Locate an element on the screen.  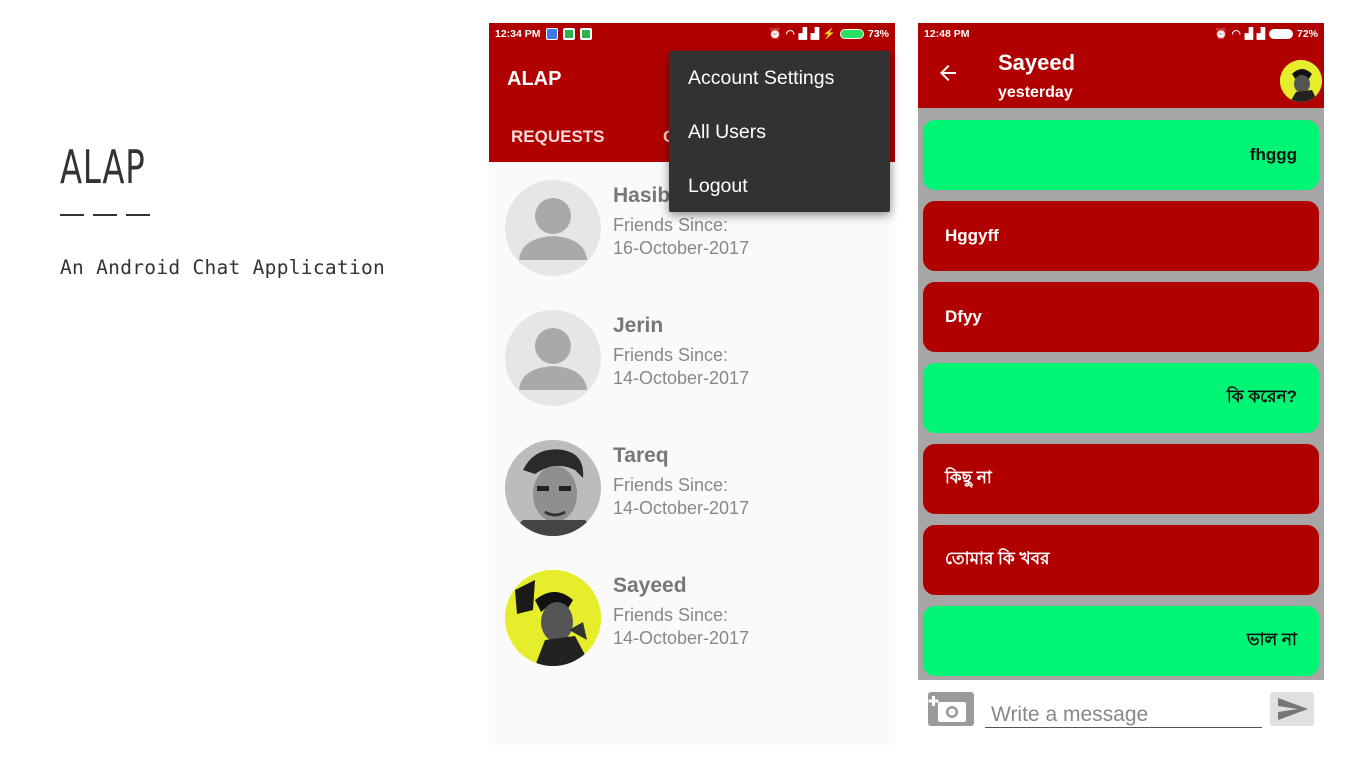
app-title: ALAP is located at coordinates (534, 79).